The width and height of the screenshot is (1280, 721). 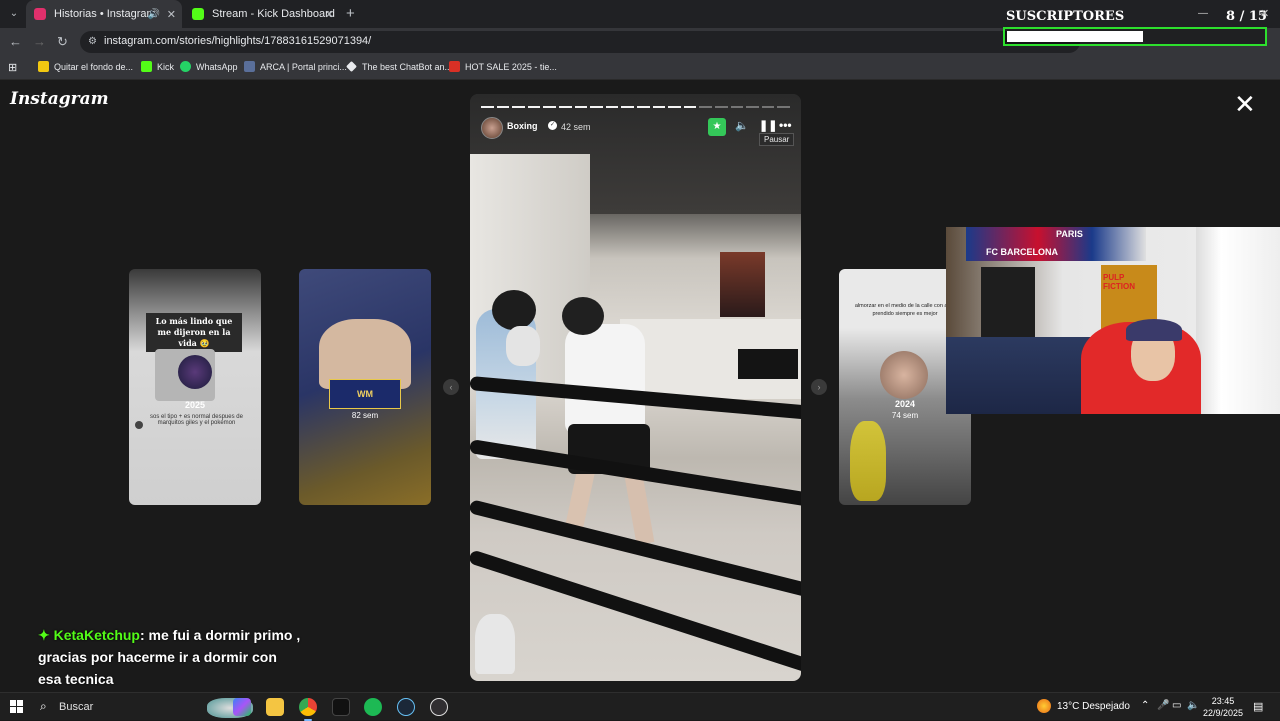 I want to click on new-tab-button: +, so click(x=350, y=13).